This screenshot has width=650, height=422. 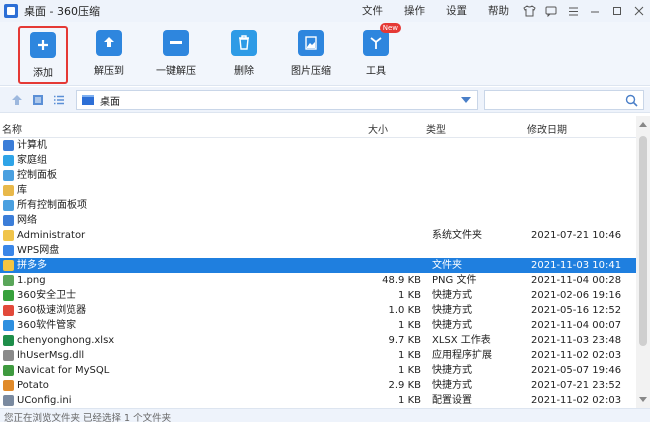 What do you see at coordinates (318, 295) in the screenshot?
I see `table-row: 360安全卫士 1 KB 快捷方式 2021-02-06 19:16` at bounding box center [318, 295].